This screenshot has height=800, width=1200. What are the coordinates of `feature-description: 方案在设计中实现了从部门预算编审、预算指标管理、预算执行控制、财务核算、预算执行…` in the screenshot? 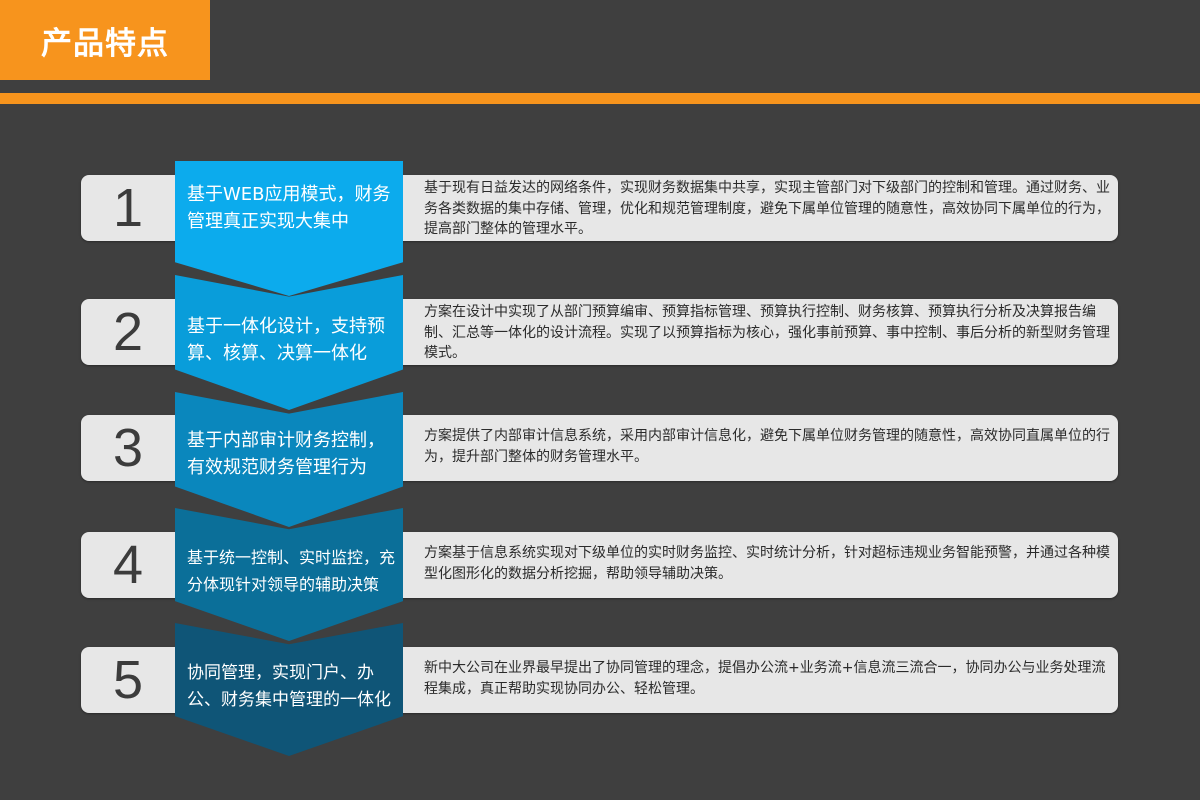 It's located at (767, 332).